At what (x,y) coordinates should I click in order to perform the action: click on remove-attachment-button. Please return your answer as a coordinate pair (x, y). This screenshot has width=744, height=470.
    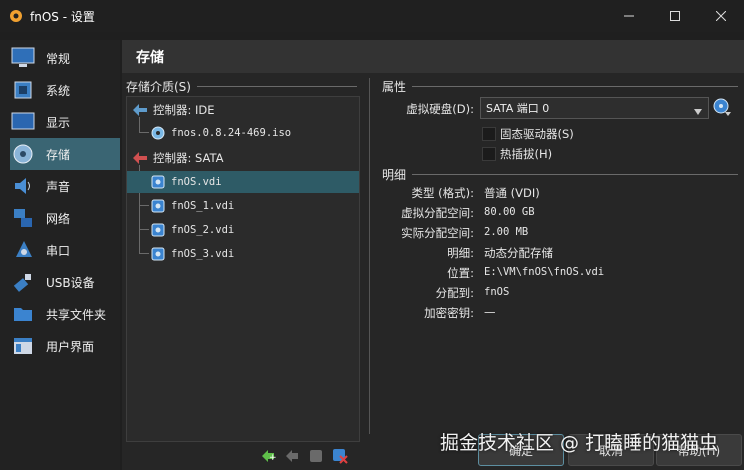
    Looking at the image, I should click on (340, 456).